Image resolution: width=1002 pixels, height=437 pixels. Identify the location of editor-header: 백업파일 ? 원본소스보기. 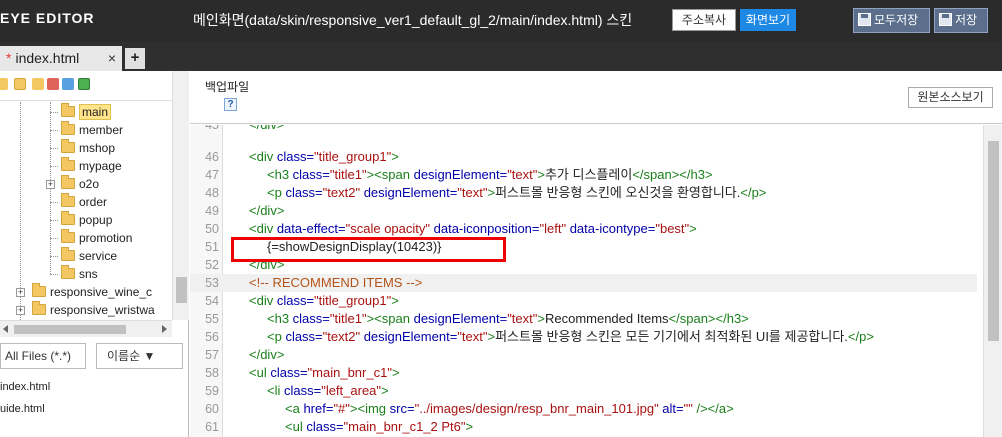
(596, 97).